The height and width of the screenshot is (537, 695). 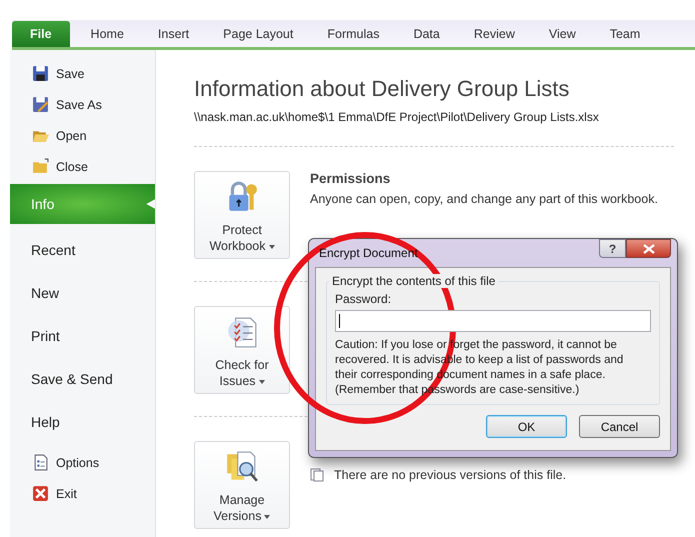 What do you see at coordinates (107, 34) in the screenshot?
I see `ribbon-tab: Home` at bounding box center [107, 34].